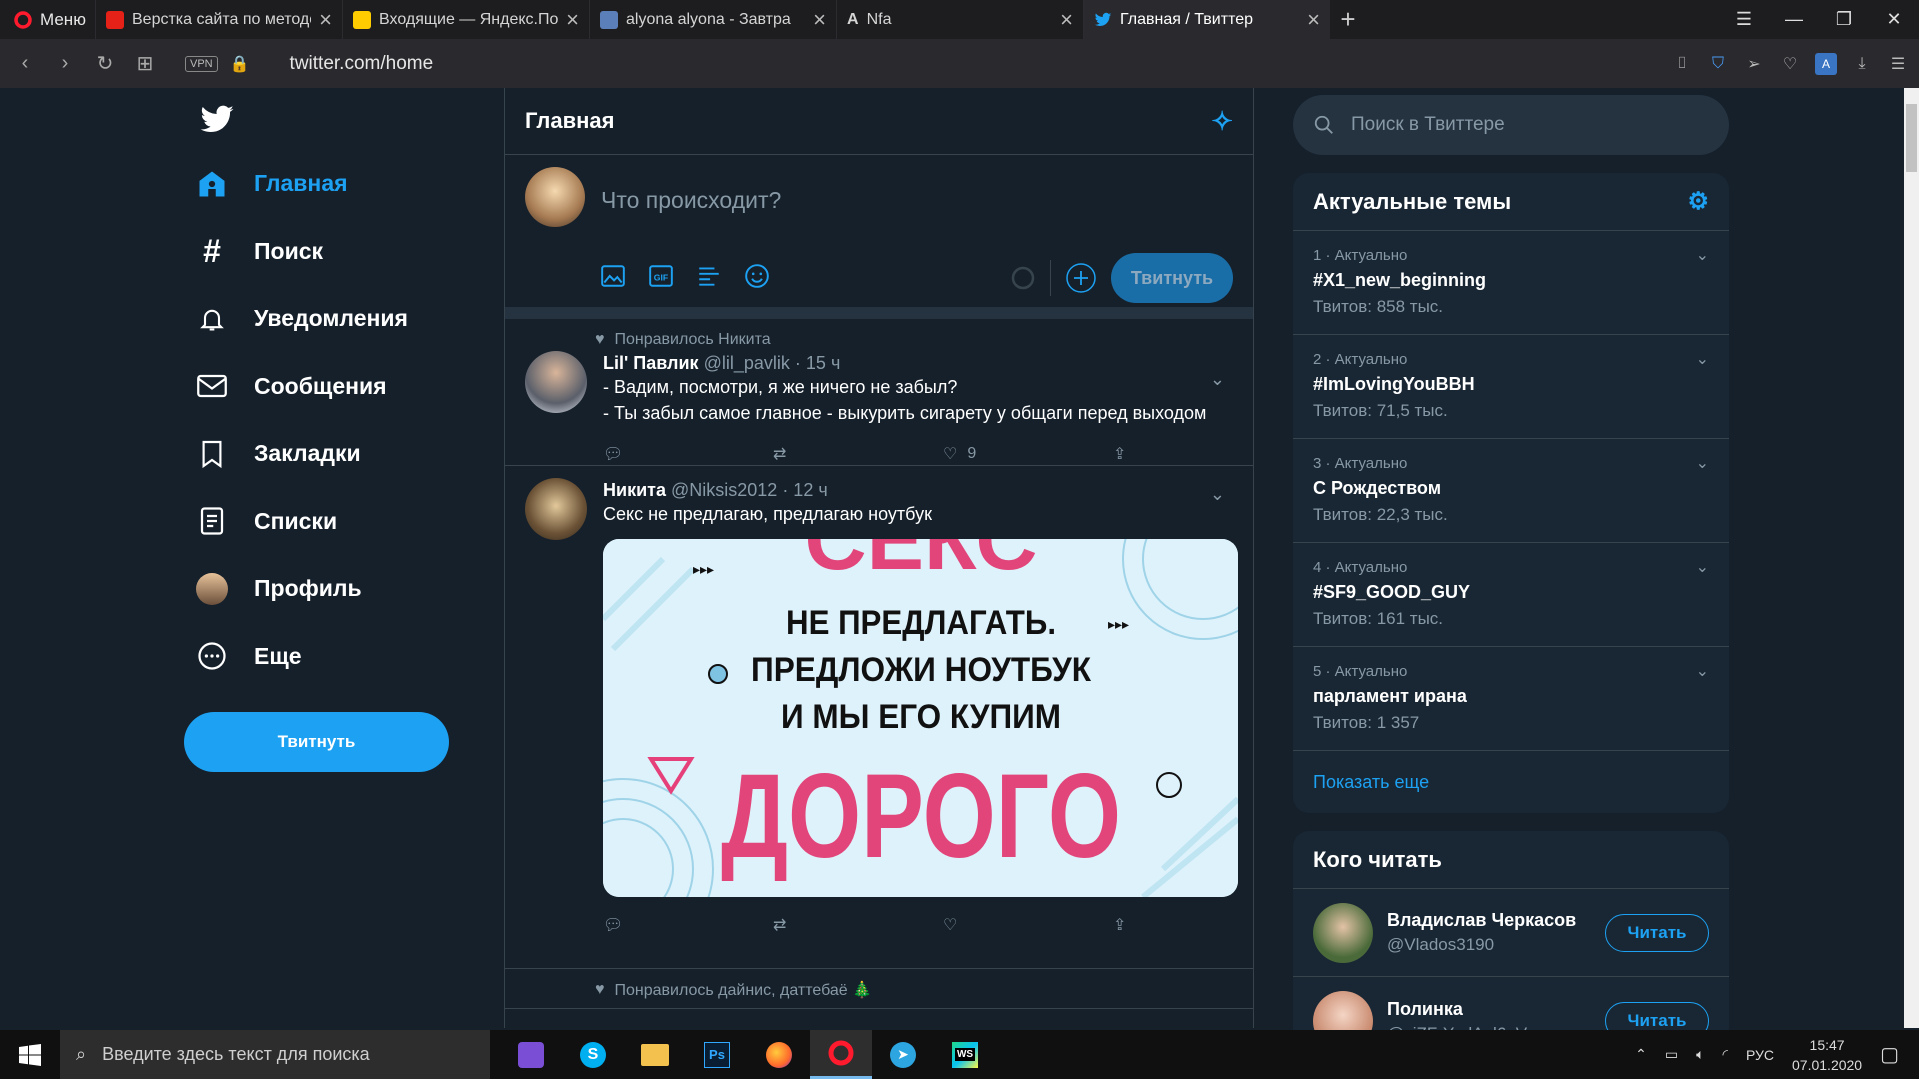 Image resolution: width=1919 pixels, height=1079 pixels. I want to click on opera-menu-button: Меню, so click(47, 19).